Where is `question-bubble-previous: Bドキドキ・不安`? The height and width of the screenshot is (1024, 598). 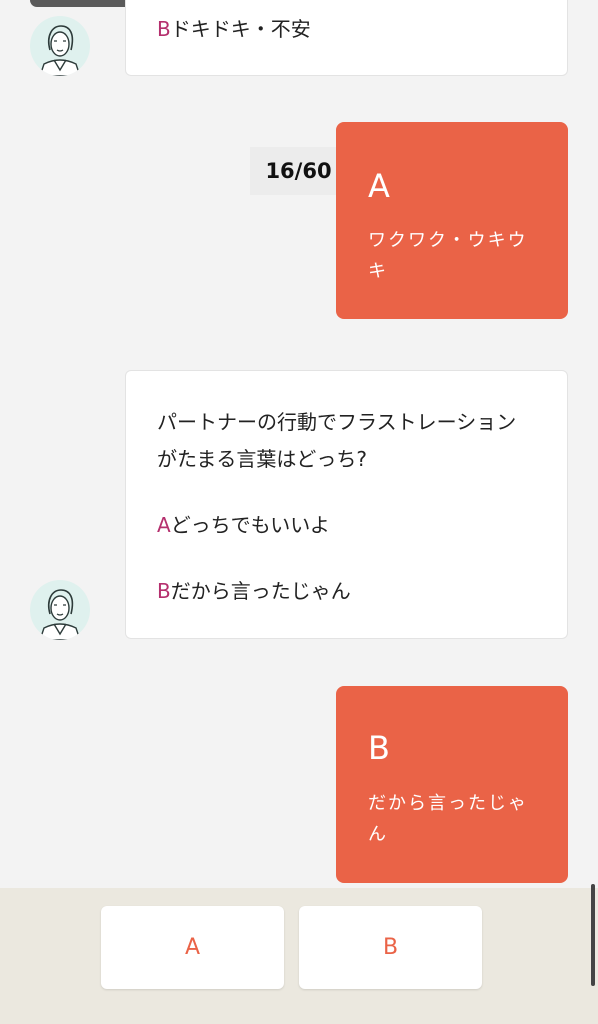
question-bubble-previous: Bドキドキ・不安 is located at coordinates (346, 38).